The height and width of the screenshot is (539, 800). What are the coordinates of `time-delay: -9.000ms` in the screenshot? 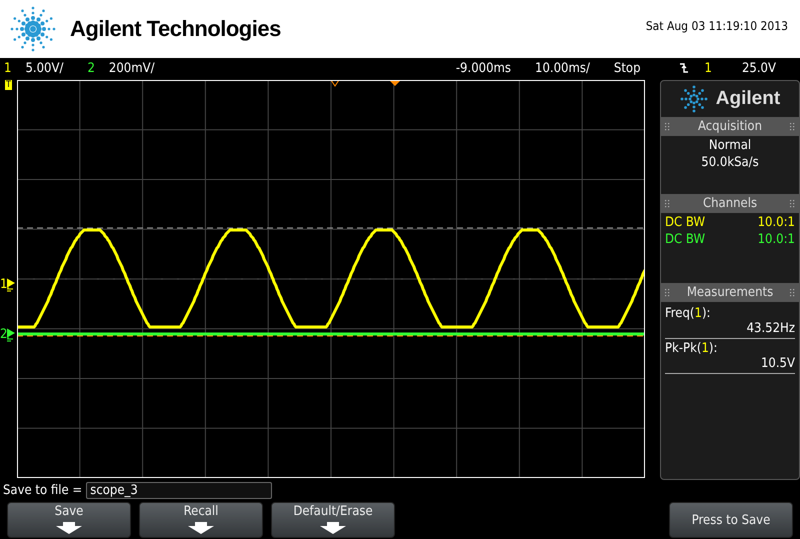 It's located at (484, 68).